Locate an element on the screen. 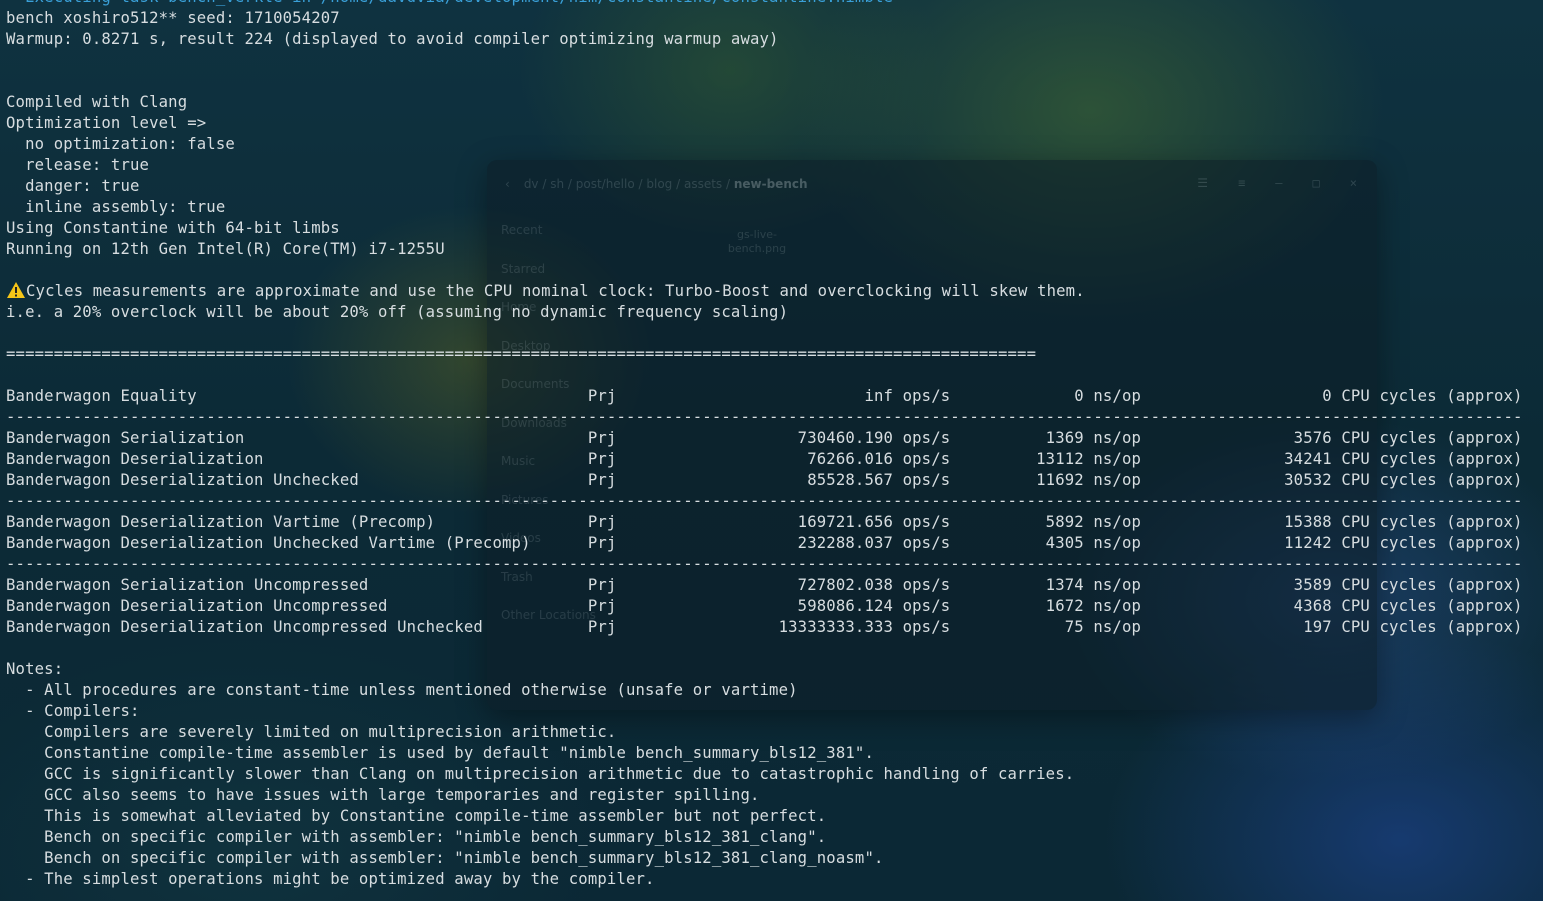 This screenshot has width=1543, height=901. warning-icon is located at coordinates (16, 290).